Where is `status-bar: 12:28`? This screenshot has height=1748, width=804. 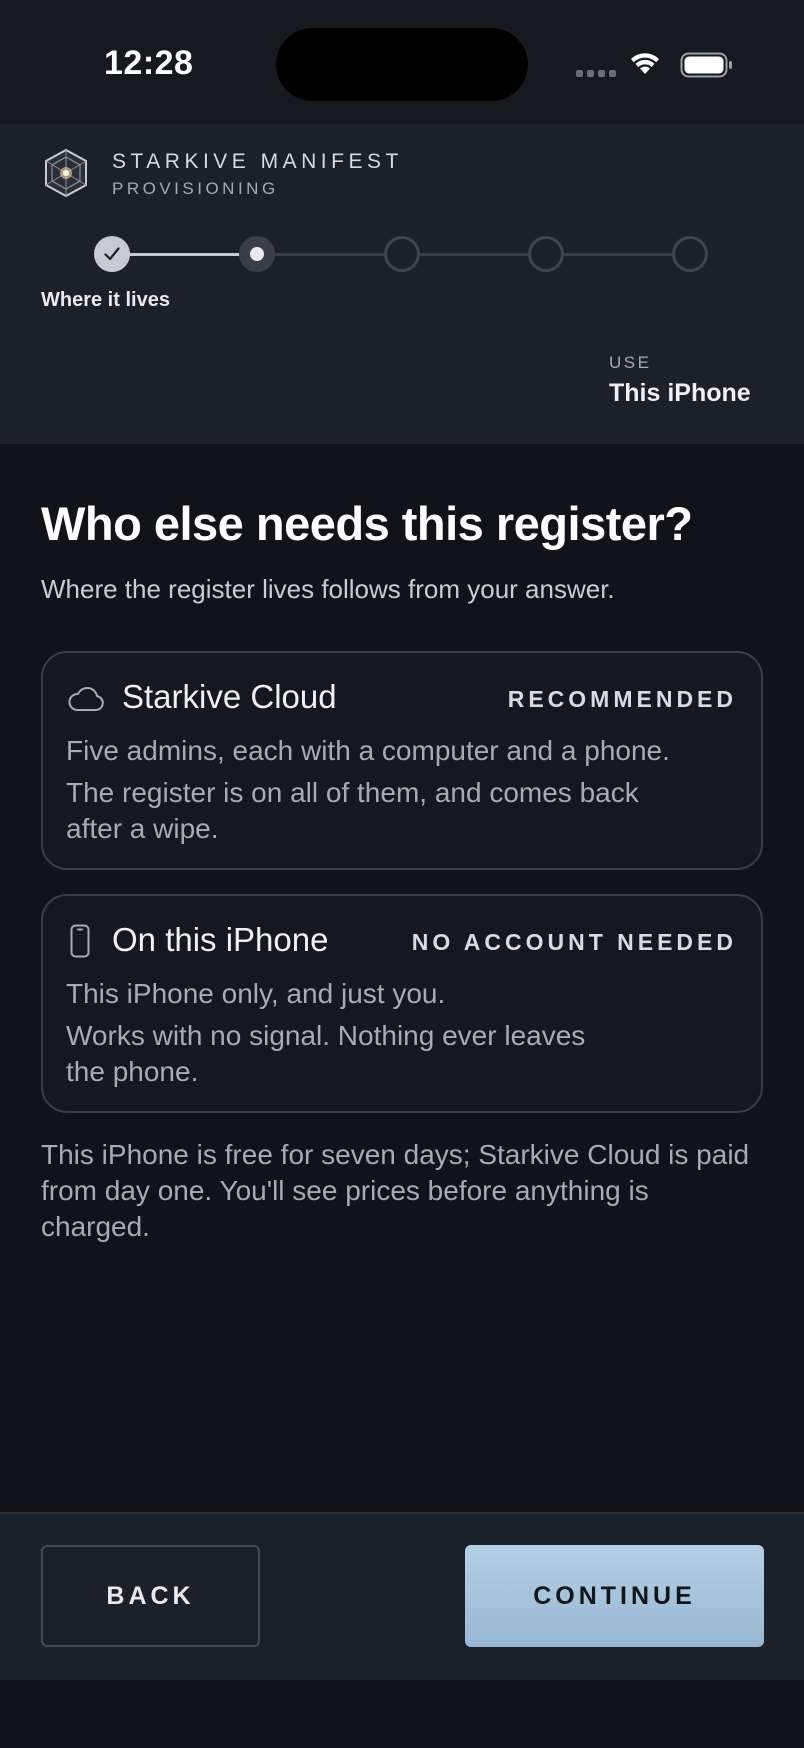
status-bar: 12:28 is located at coordinates (402, 62).